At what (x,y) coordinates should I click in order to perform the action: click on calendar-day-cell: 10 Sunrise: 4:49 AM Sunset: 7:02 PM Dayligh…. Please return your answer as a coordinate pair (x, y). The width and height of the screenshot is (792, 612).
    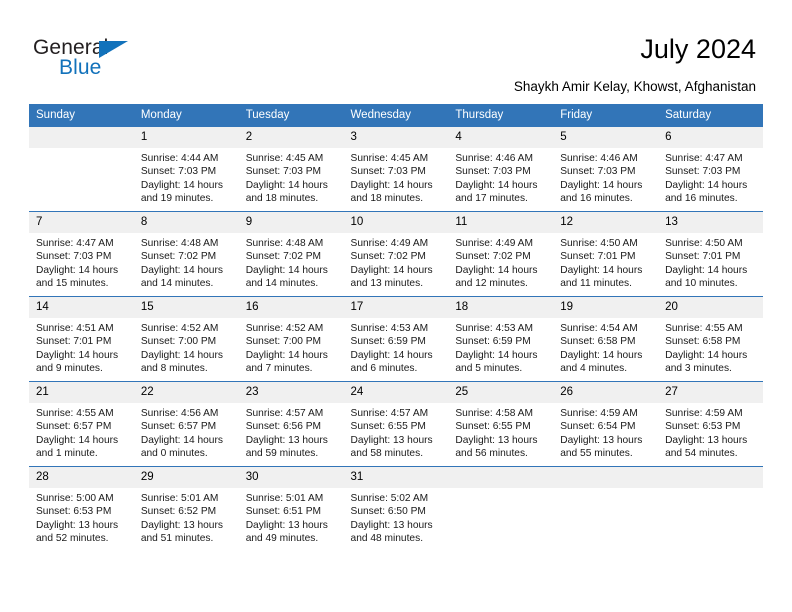
    Looking at the image, I should click on (396, 254).